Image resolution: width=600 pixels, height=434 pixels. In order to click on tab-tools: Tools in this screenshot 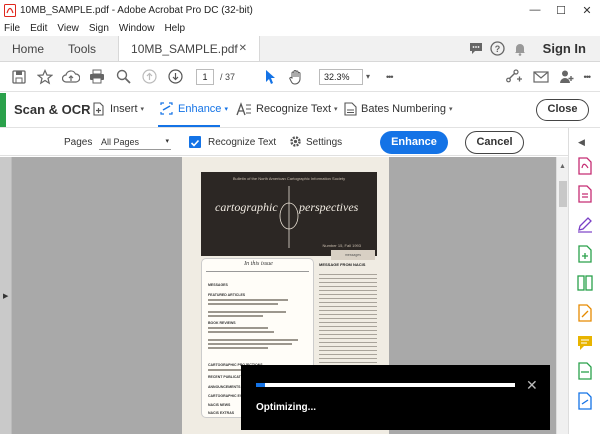, I will do `click(82, 48)`.